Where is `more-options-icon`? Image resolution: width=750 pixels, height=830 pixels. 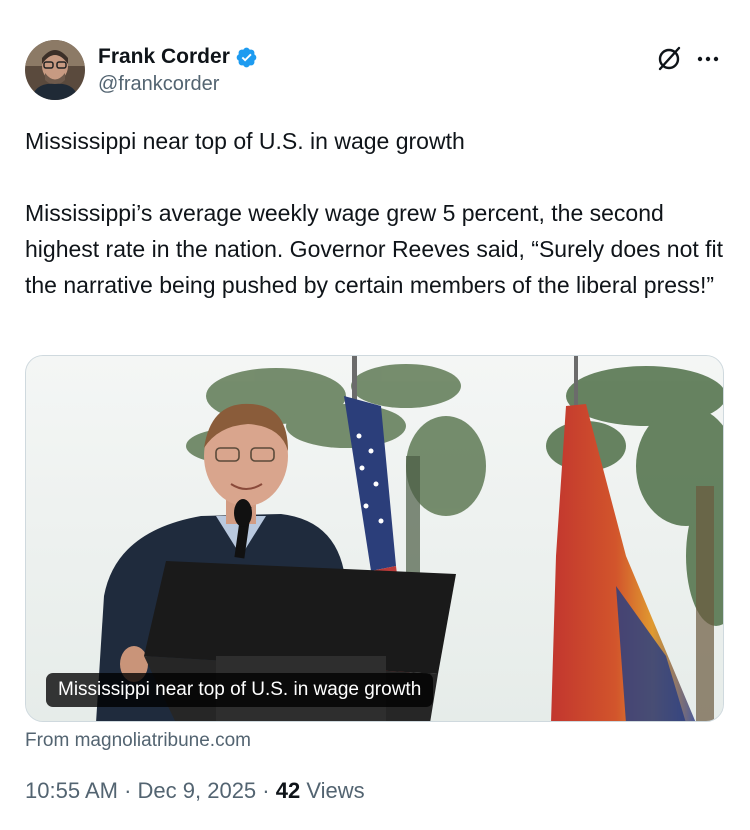 more-options-icon is located at coordinates (708, 58).